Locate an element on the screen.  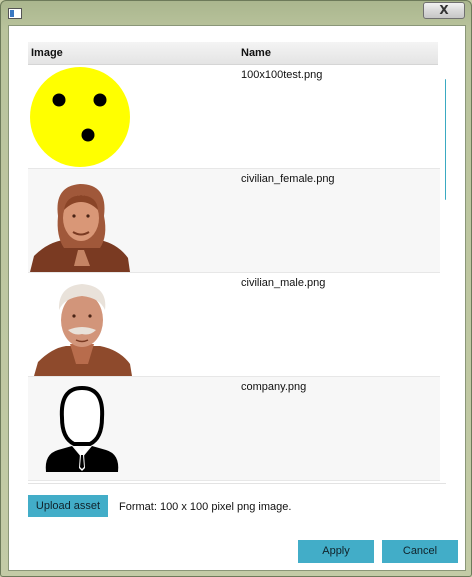
app-window-icon is located at coordinates (15, 13).